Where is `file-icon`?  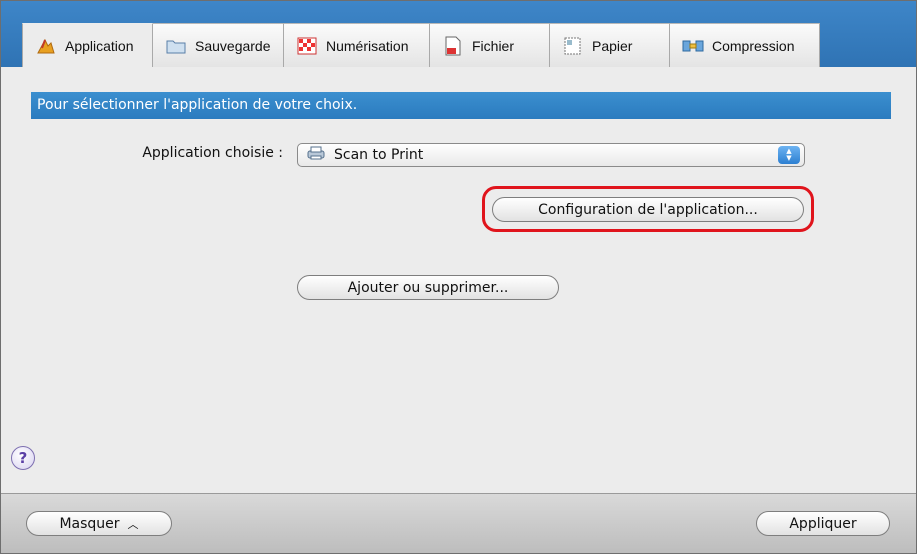 file-icon is located at coordinates (453, 46).